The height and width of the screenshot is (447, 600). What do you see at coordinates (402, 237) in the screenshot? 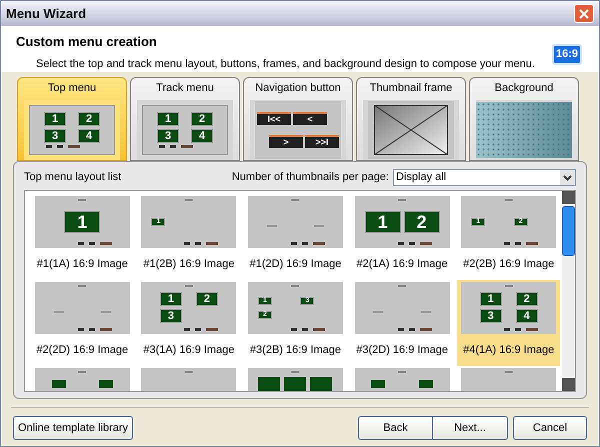
I see `layout-item: 1 2 #2(1A) 16:9 Image` at bounding box center [402, 237].